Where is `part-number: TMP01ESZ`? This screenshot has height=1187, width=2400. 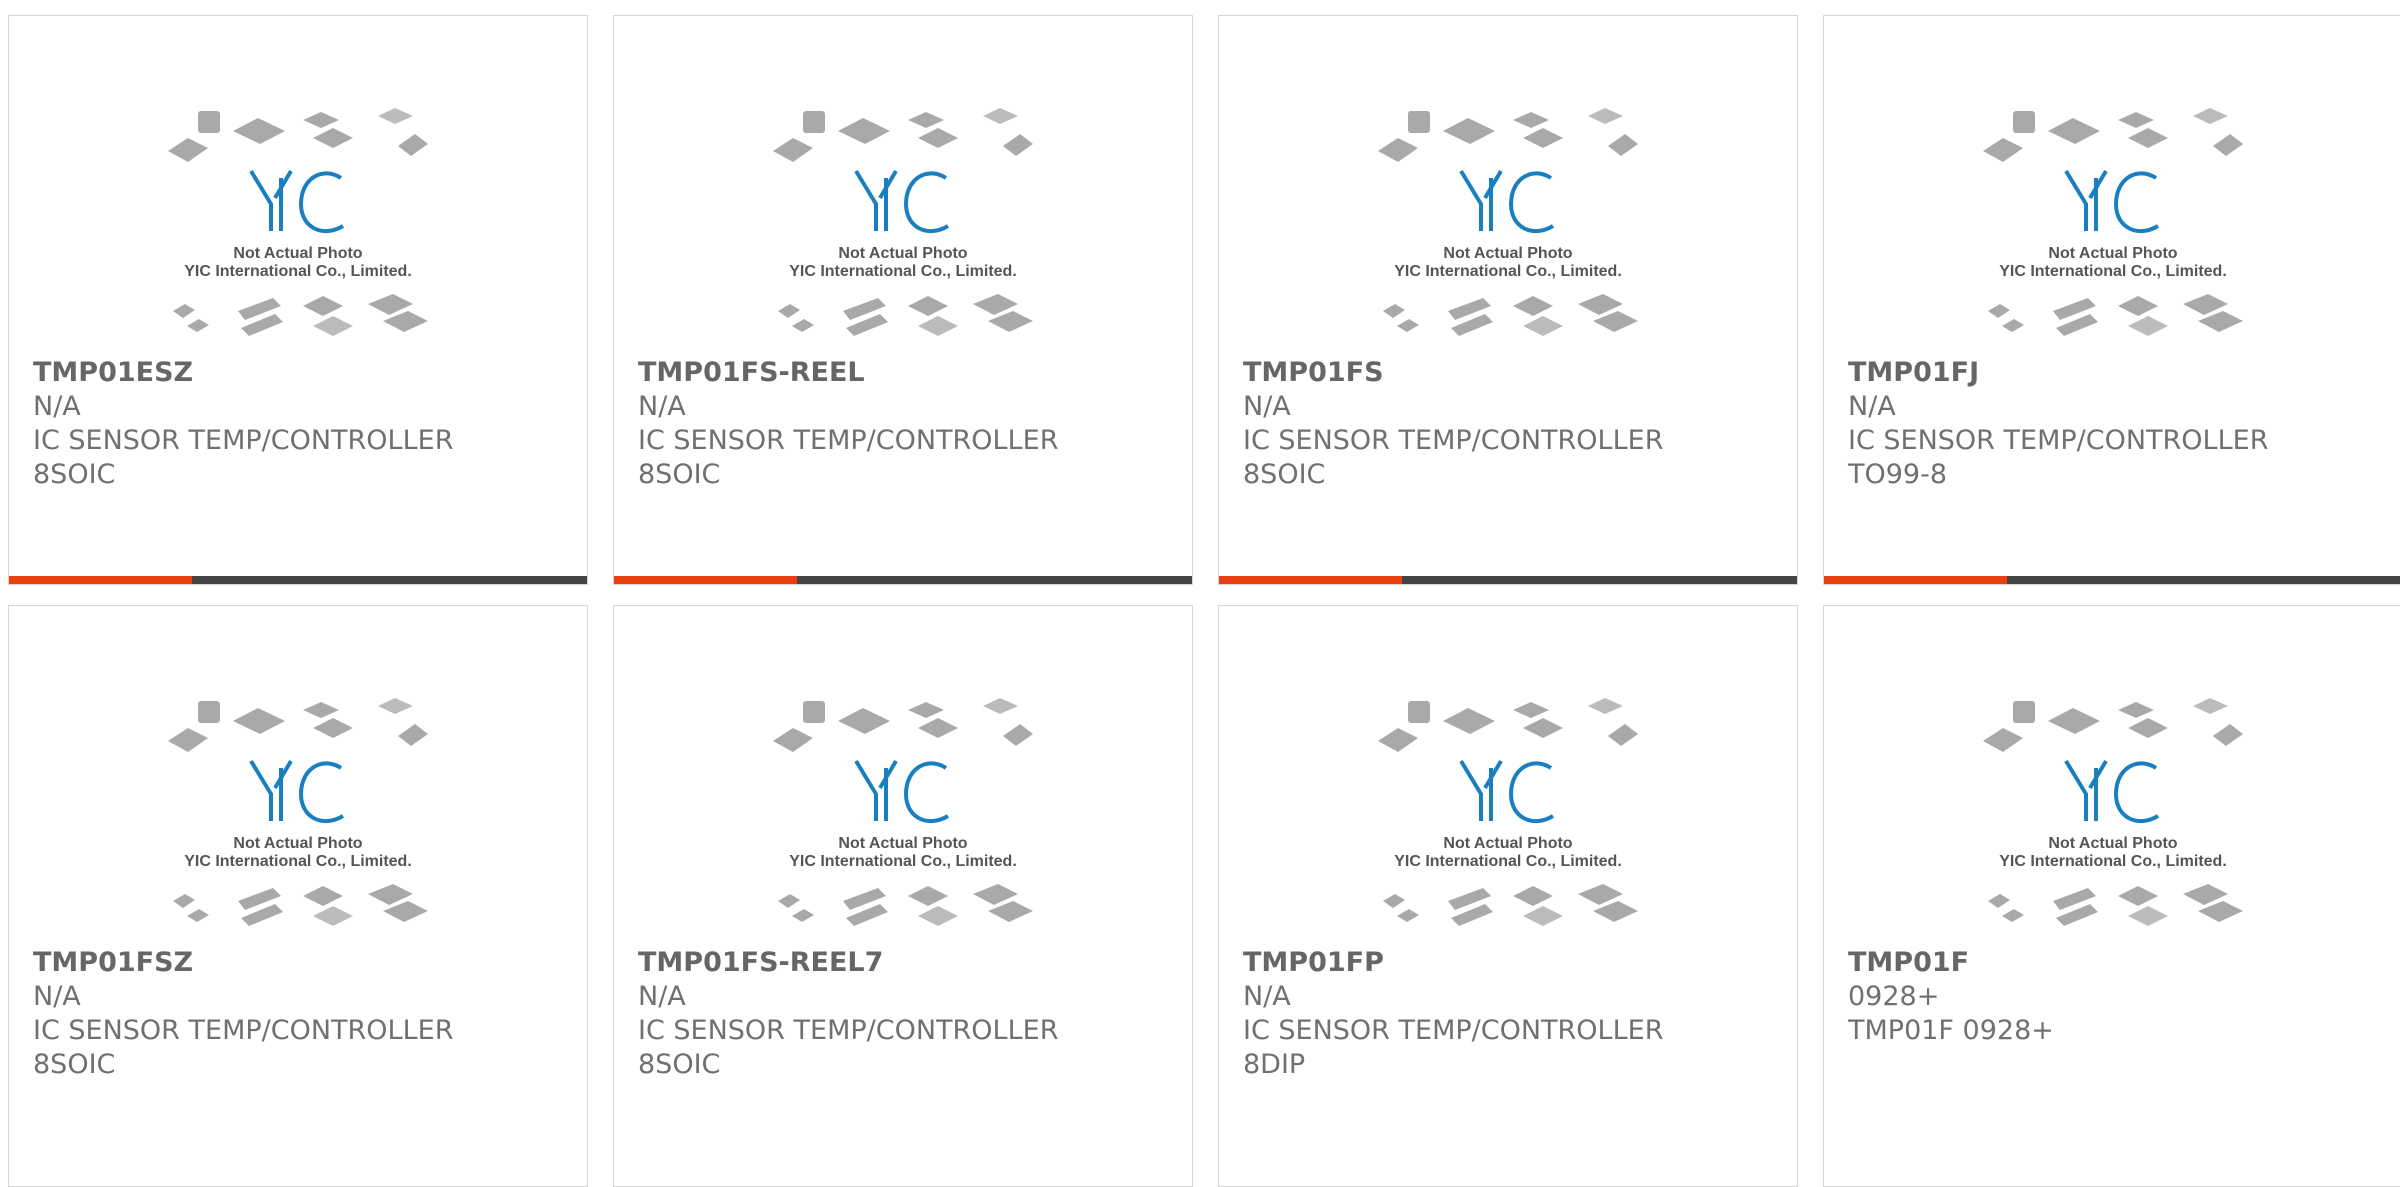 part-number: TMP01ESZ is located at coordinates (300, 373).